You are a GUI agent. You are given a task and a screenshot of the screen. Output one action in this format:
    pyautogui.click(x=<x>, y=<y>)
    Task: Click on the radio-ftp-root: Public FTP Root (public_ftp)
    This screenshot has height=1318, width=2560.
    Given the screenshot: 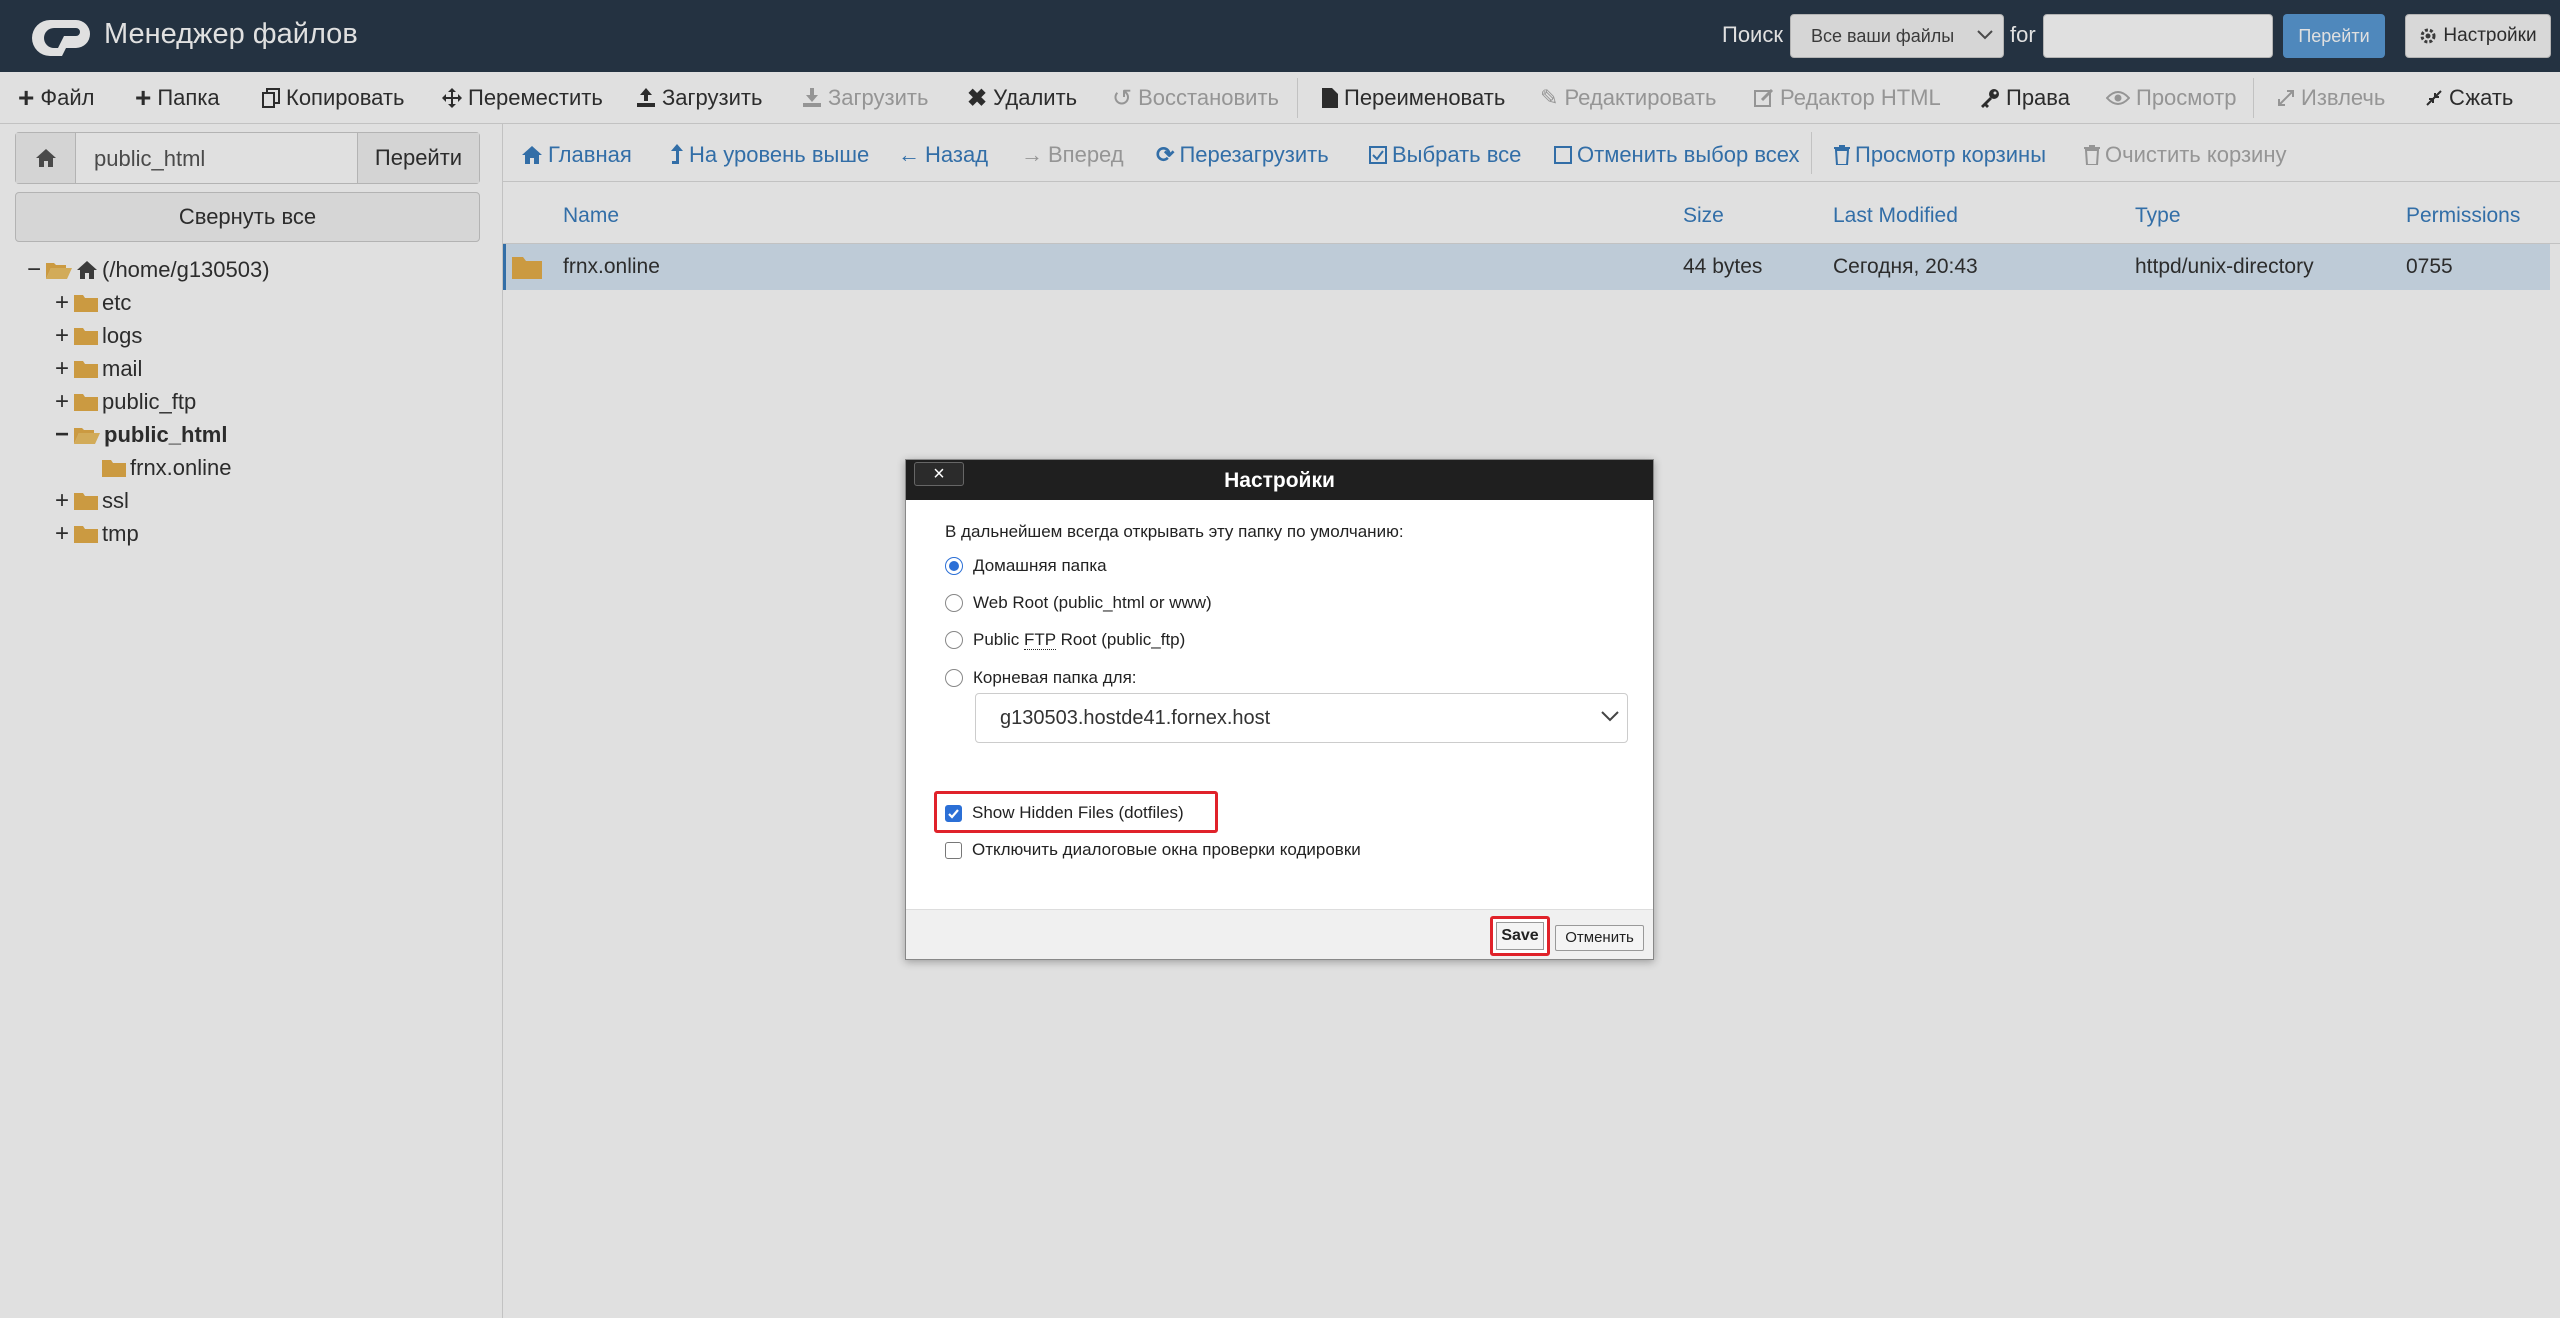 What is the action you would take?
    pyautogui.click(x=1065, y=640)
    